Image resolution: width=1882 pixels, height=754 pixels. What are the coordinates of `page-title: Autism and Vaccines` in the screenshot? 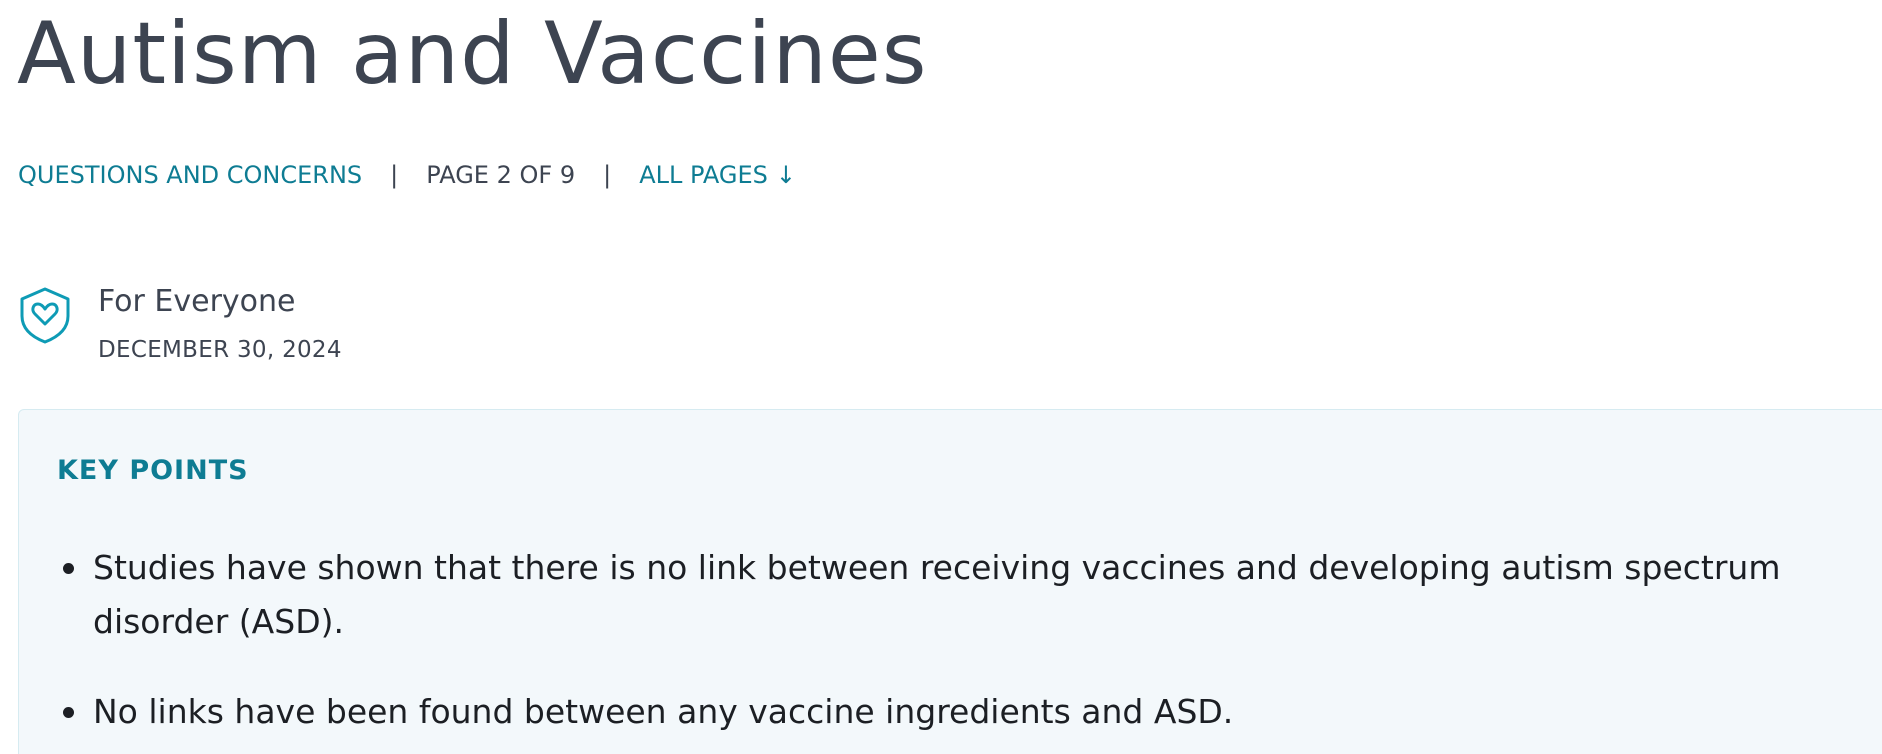 It's located at (472, 54).